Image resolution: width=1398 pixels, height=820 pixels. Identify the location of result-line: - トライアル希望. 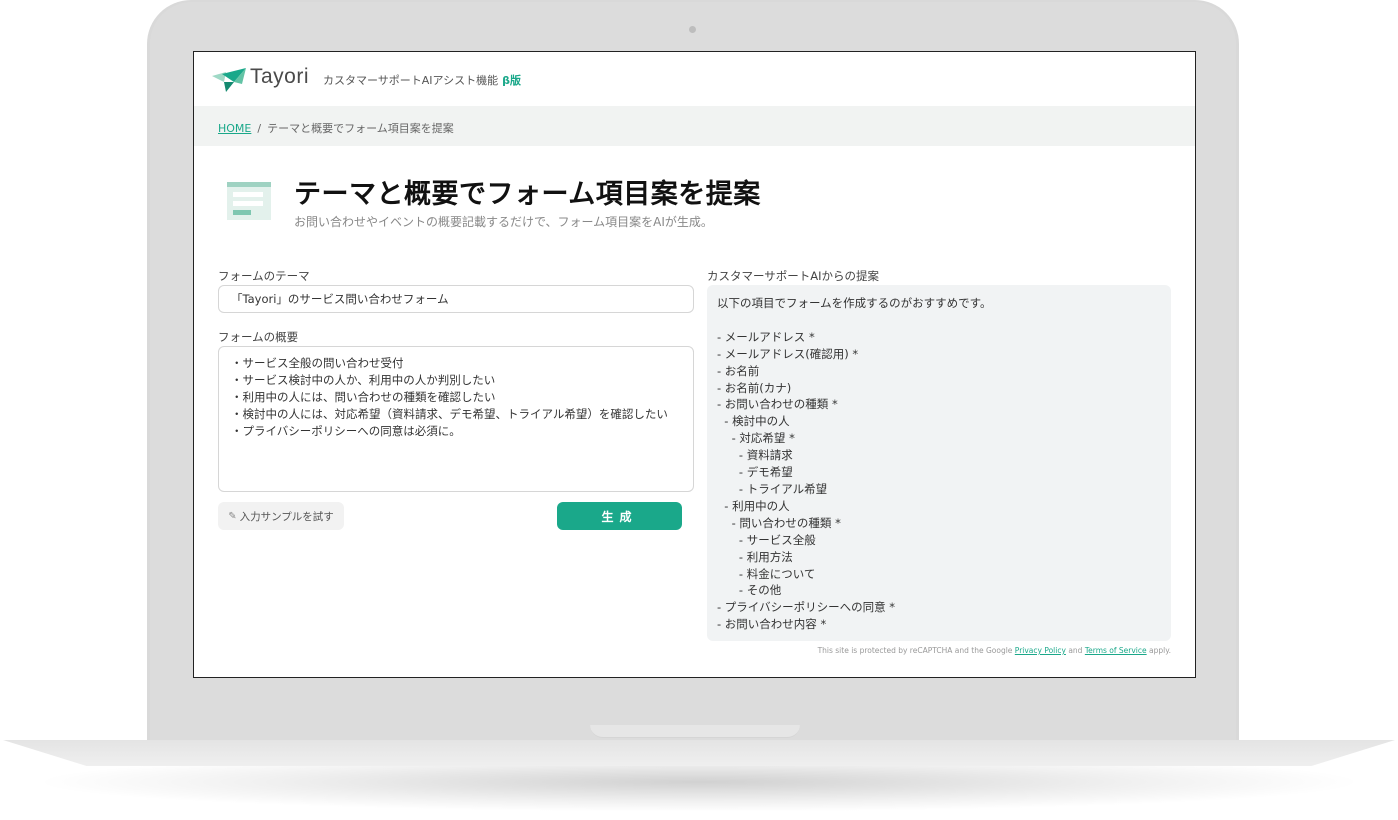
(772, 488).